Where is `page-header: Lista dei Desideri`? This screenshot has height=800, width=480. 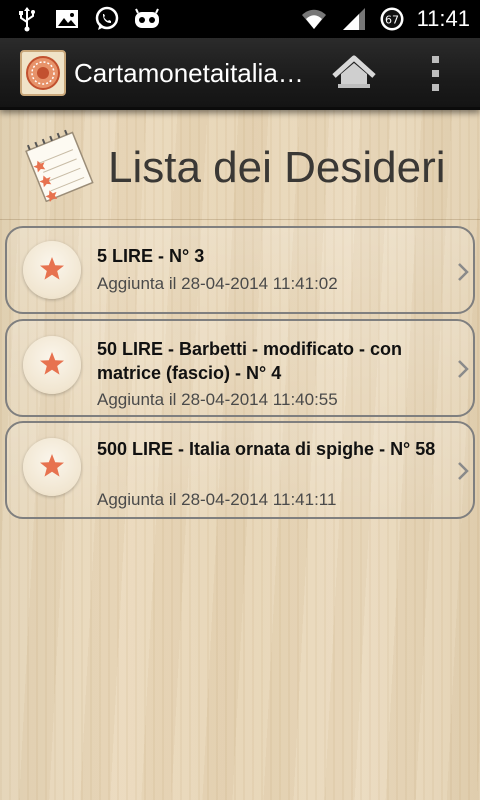 page-header: Lista dei Desideri is located at coordinates (240, 165).